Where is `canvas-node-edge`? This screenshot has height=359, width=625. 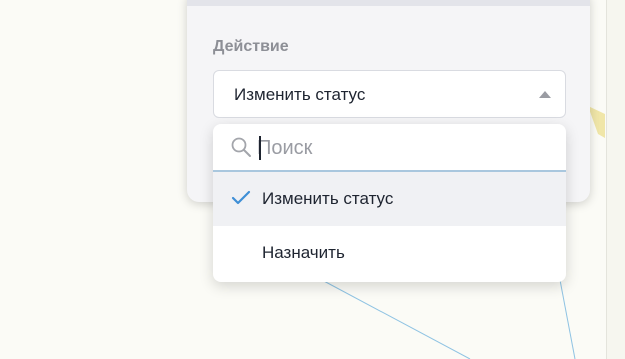
canvas-node-edge is located at coordinates (596, 122).